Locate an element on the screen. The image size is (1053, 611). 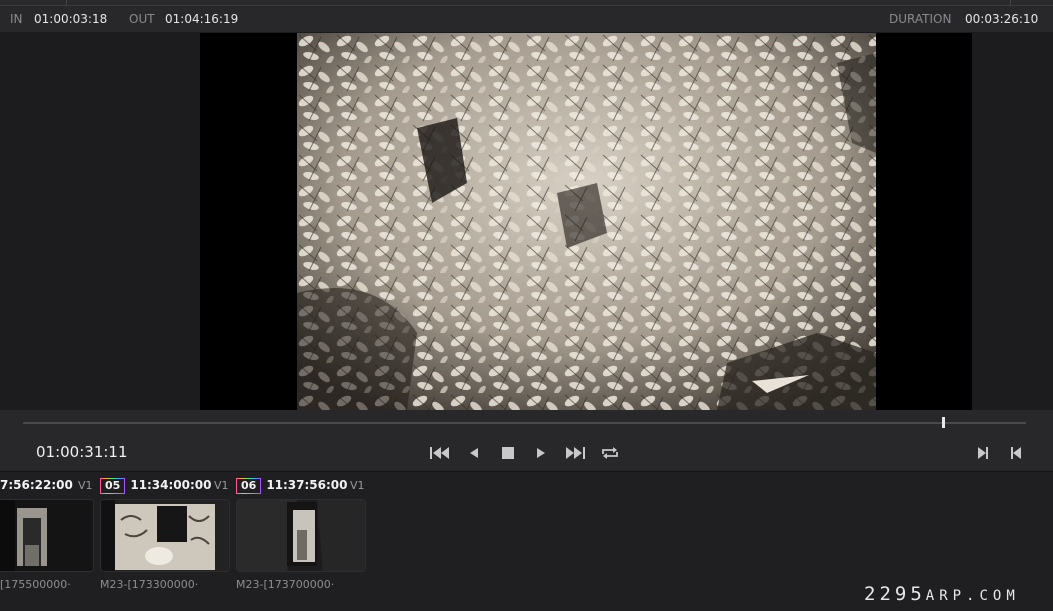
current-timecode: 01:00:31:11 is located at coordinates (82, 452).